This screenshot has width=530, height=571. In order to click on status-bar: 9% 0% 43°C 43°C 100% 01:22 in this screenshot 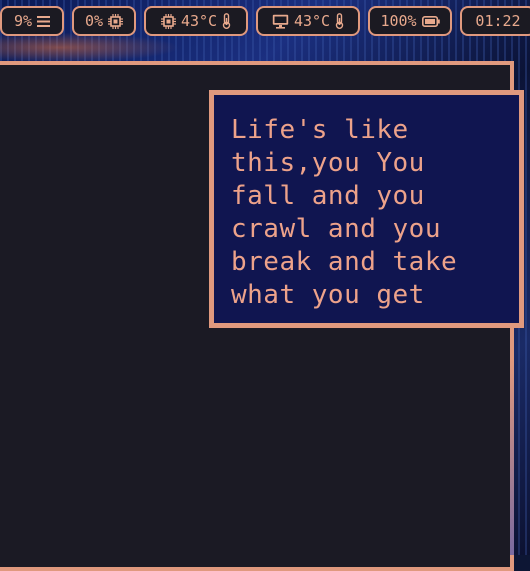, I will do `click(265, 22)`.